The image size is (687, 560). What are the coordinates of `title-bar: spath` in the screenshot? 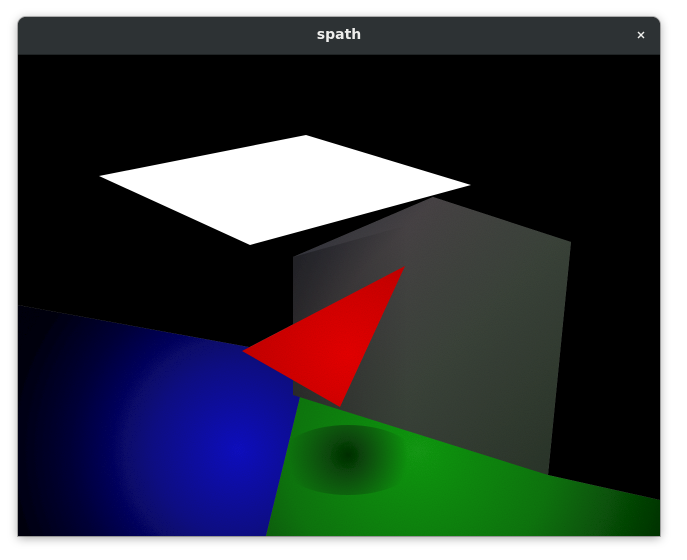 It's located at (339, 36).